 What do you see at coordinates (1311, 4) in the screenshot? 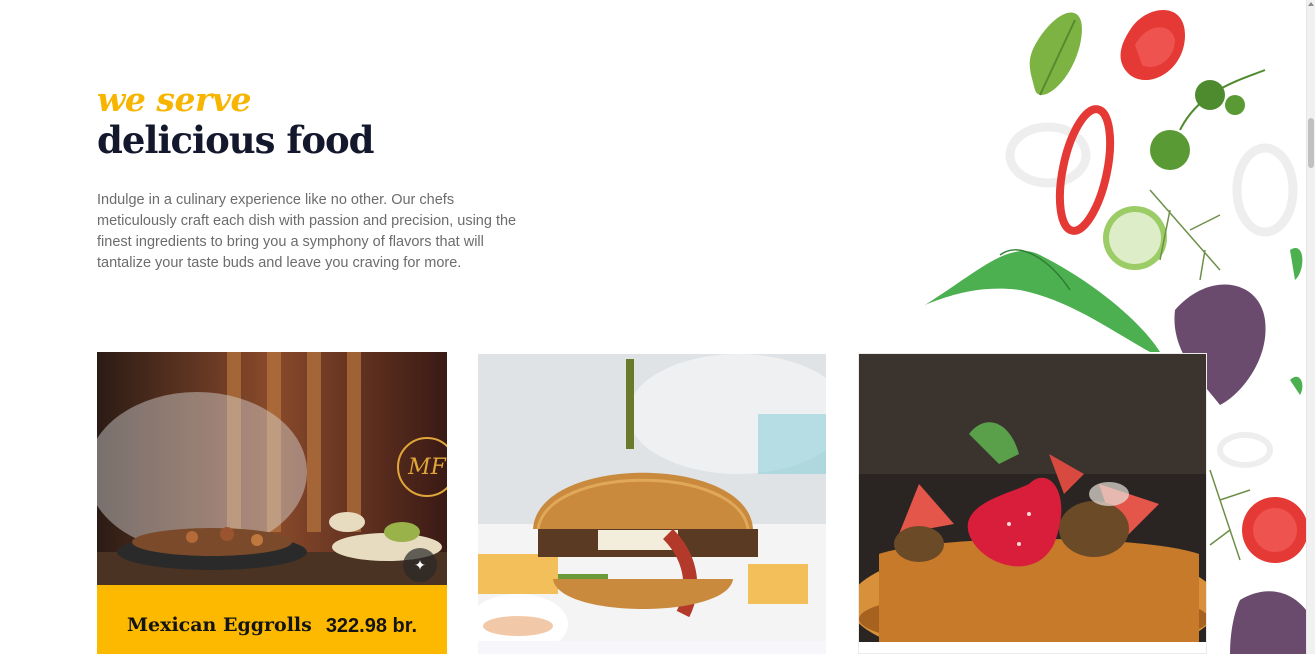
I see `scroll-up-arrow-icon` at bounding box center [1311, 4].